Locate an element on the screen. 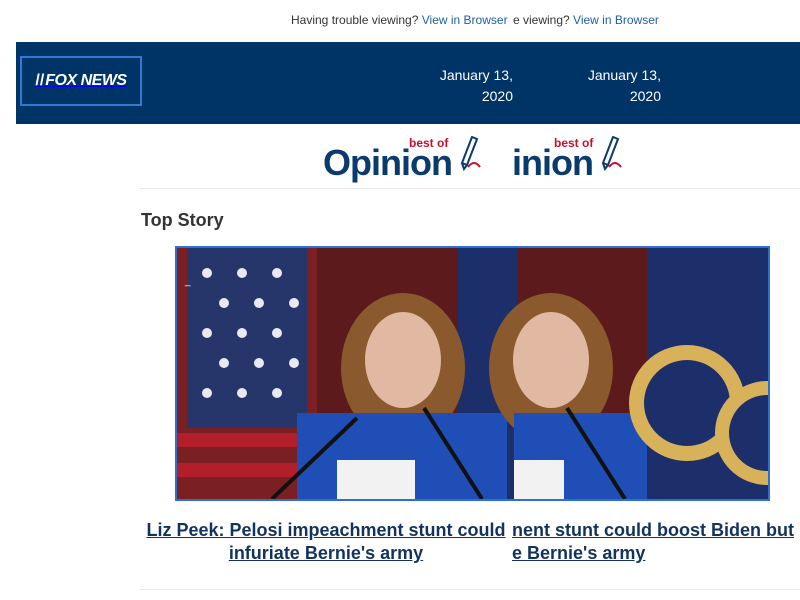 The width and height of the screenshot is (800, 600). view-in-browser-link-duplicate: View in Browser is located at coordinates (616, 20).